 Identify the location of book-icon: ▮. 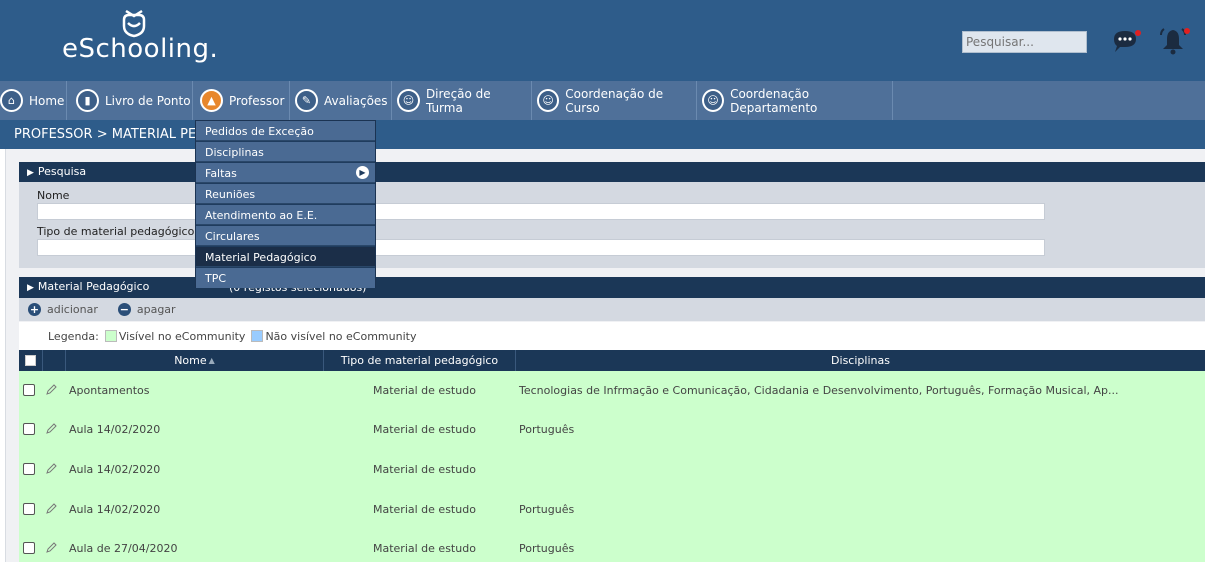
(87, 100).